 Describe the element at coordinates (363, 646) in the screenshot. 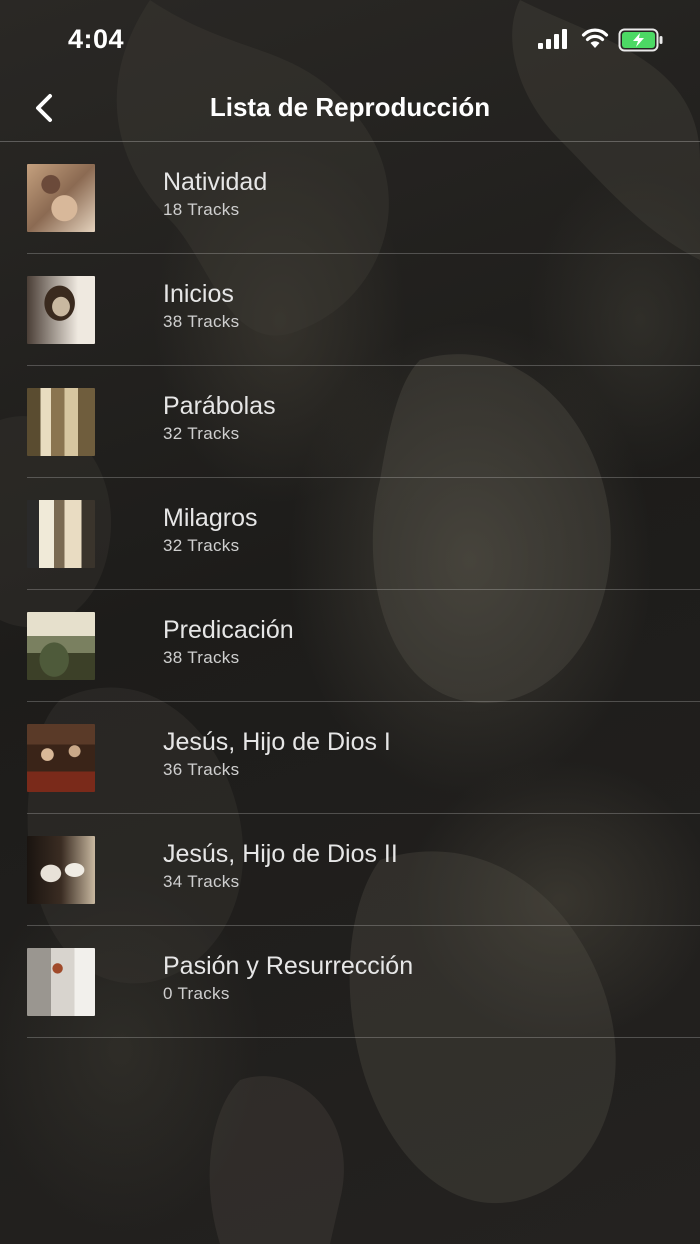

I see `playlist-row-predicacion: Predicación 38 Tracks` at that location.